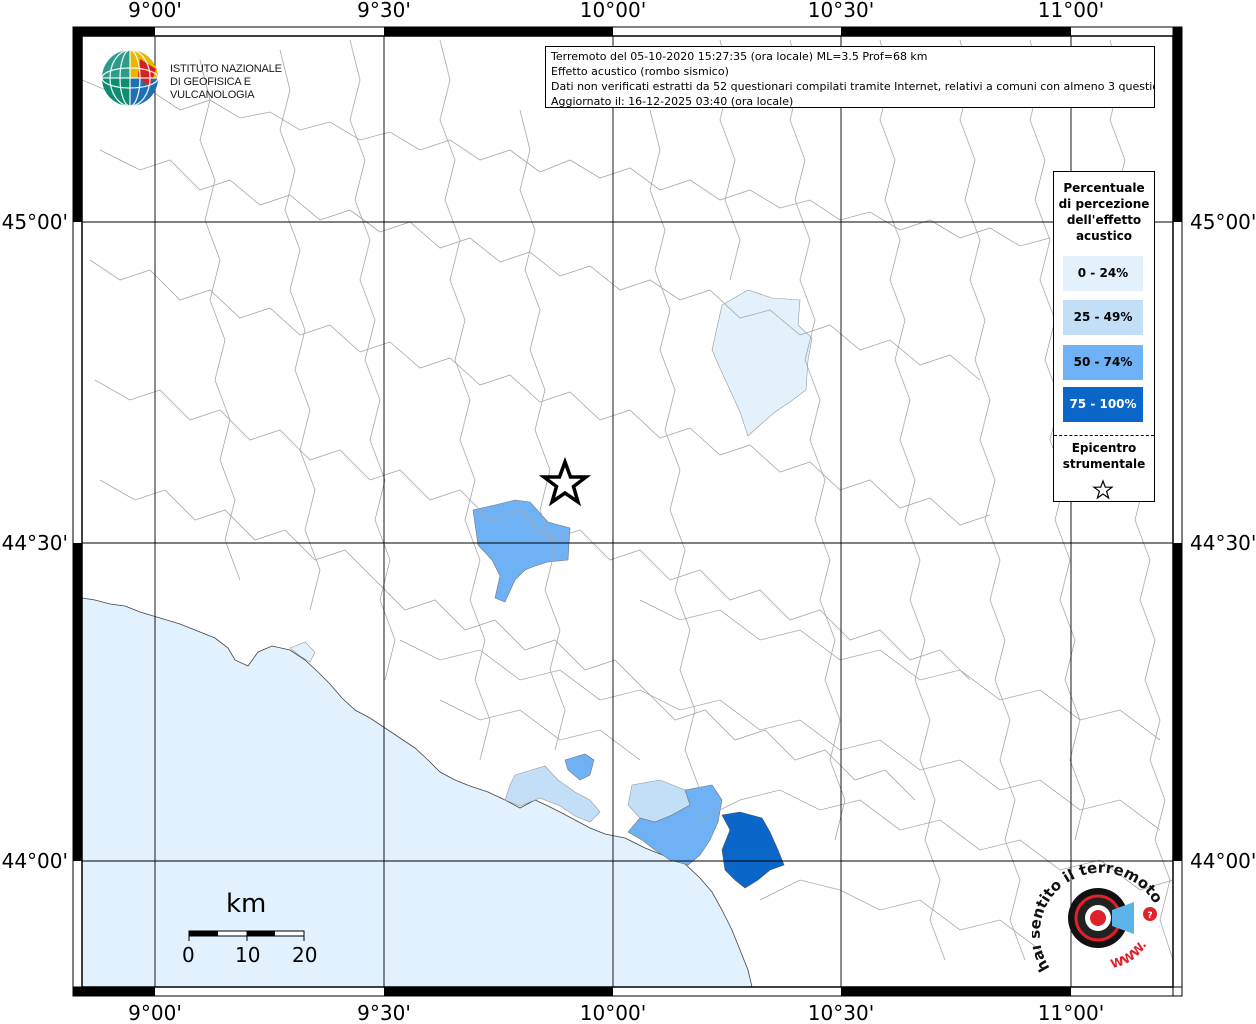 The image size is (1256, 1024). Describe the element at coordinates (1103, 489) in the screenshot. I see `epicenter-star-icon` at that location.